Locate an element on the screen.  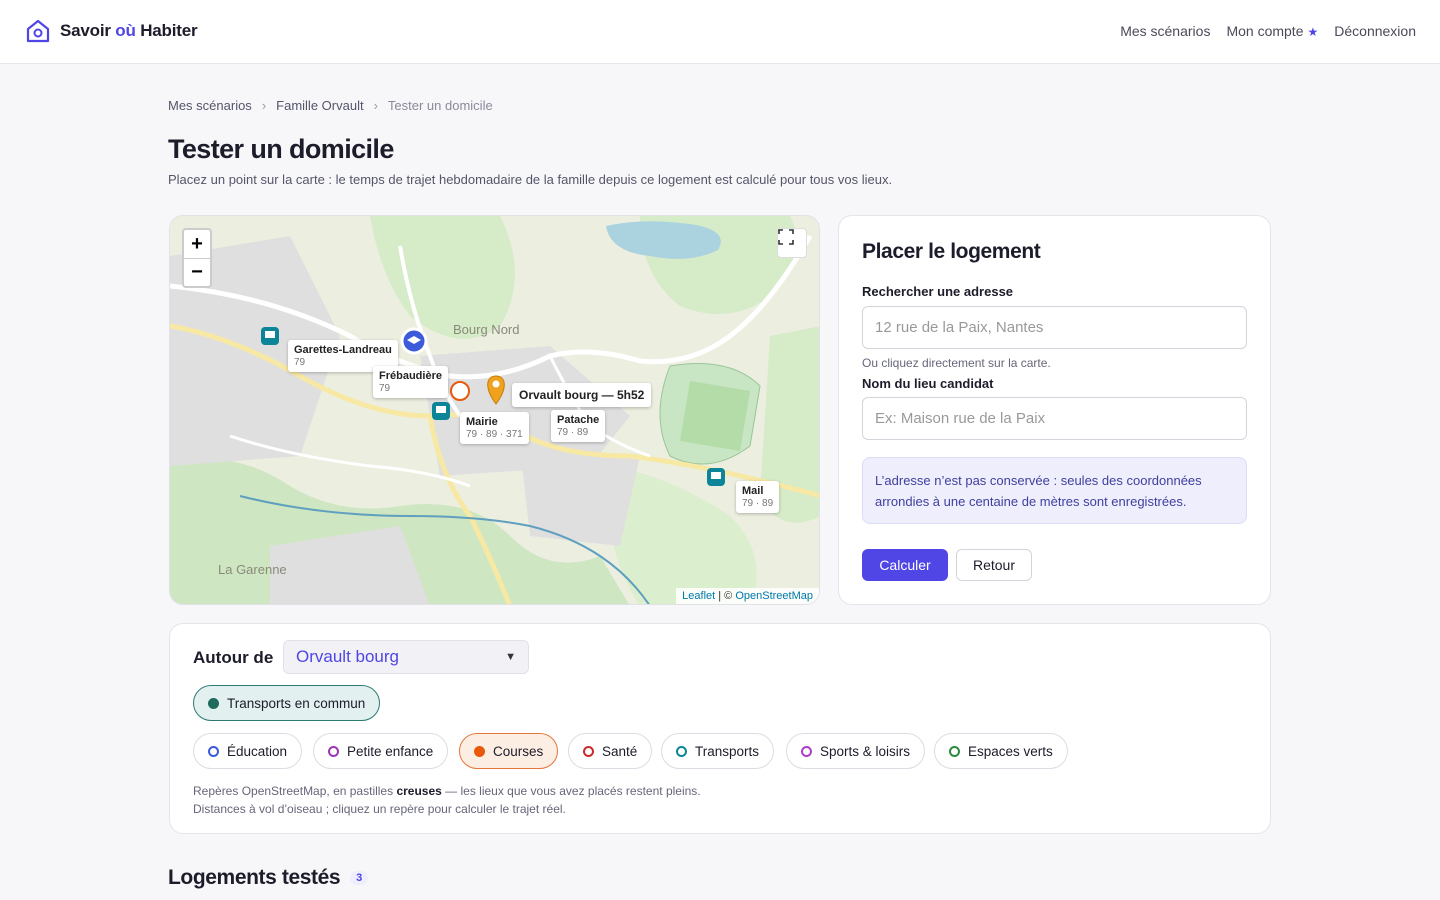
place-name-input: Ex: Maison rue de la Paix is located at coordinates (1054, 418).